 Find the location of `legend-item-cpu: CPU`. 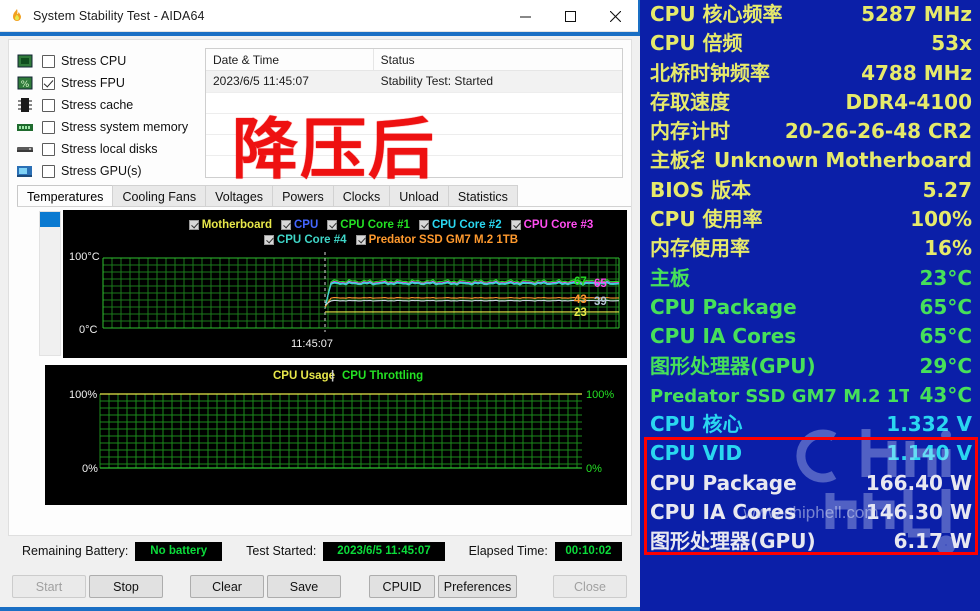

legend-item-cpu: CPU is located at coordinates (299, 225).